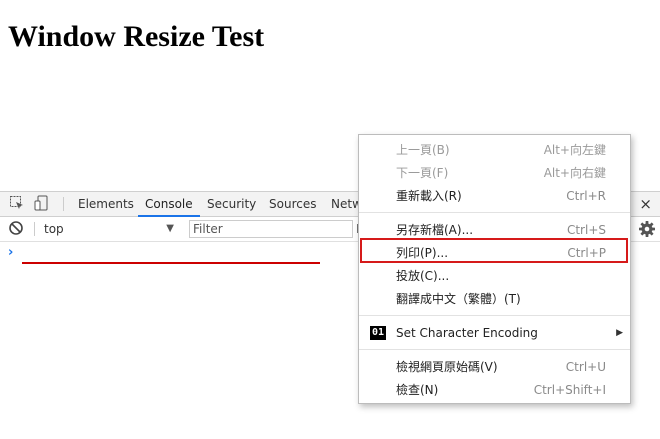  Describe the element at coordinates (16, 228) in the screenshot. I see `clear-console-icon` at that location.